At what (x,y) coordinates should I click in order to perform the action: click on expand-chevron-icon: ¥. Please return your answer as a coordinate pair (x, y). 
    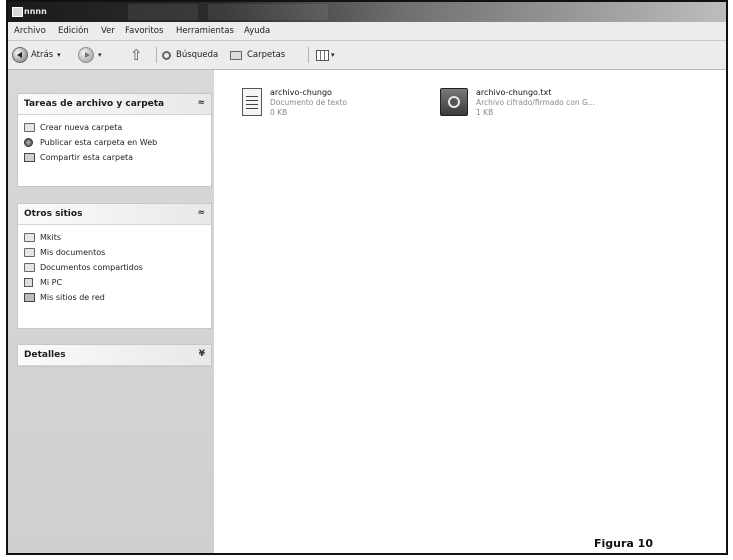
    Looking at the image, I should click on (202, 354).